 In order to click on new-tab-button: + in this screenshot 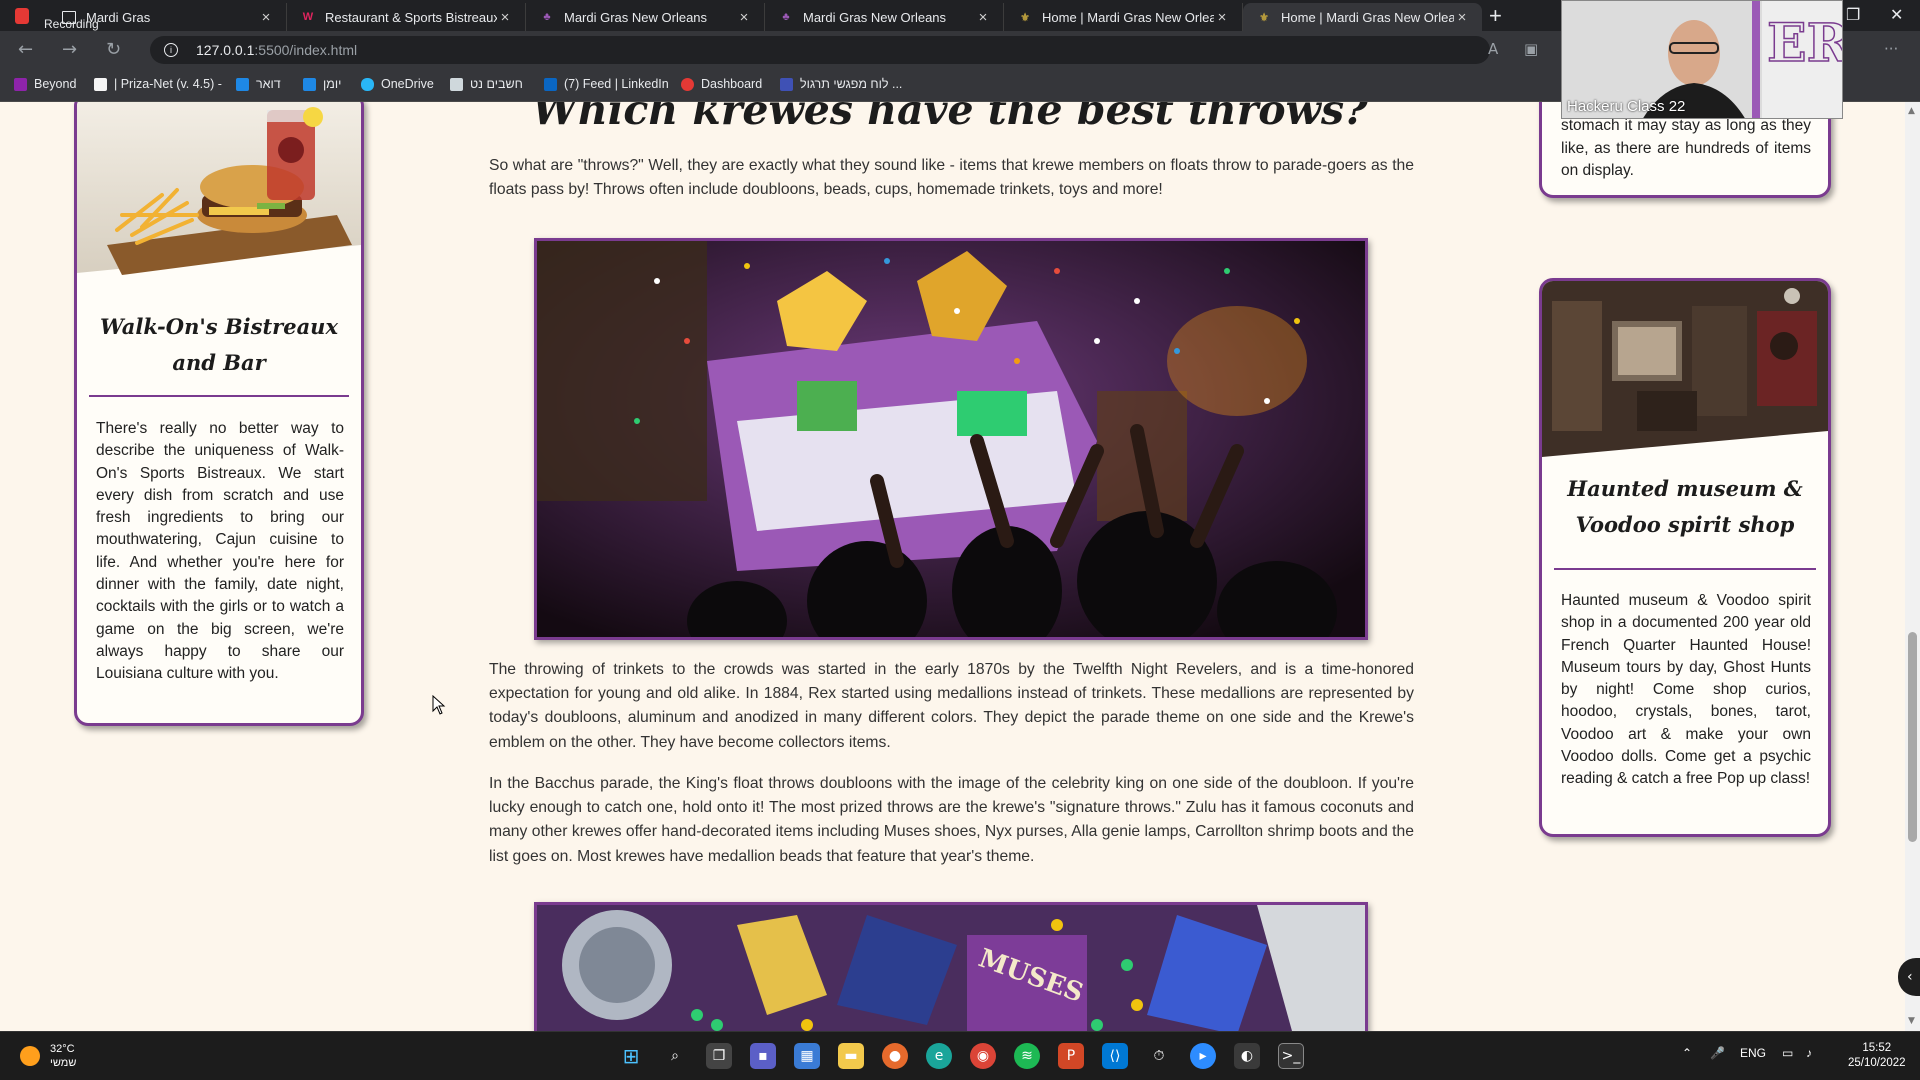, I will do `click(1495, 16)`.